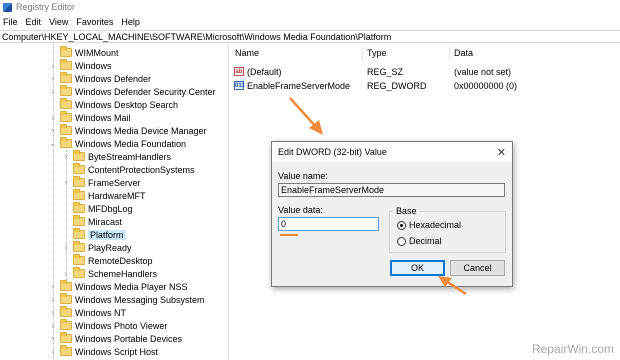  What do you see at coordinates (109, 273) in the screenshot?
I see `tree-item: › SchemeHandlers` at bounding box center [109, 273].